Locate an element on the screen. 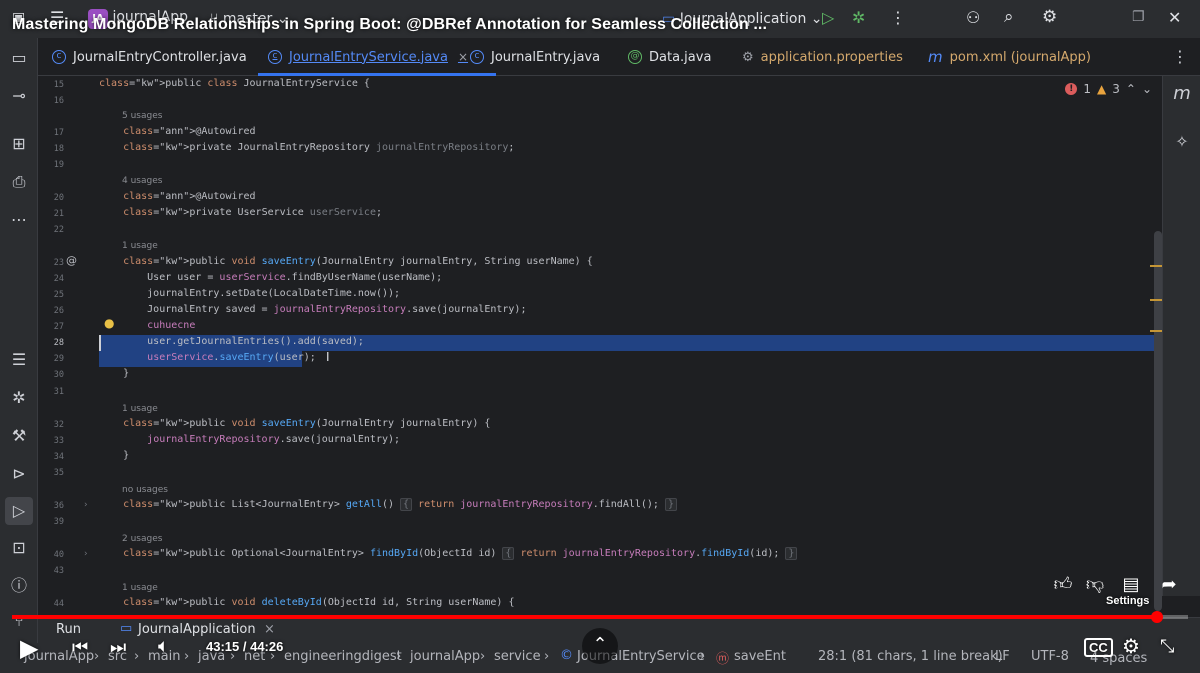  captions-icon: CC is located at coordinates (1098, 647).